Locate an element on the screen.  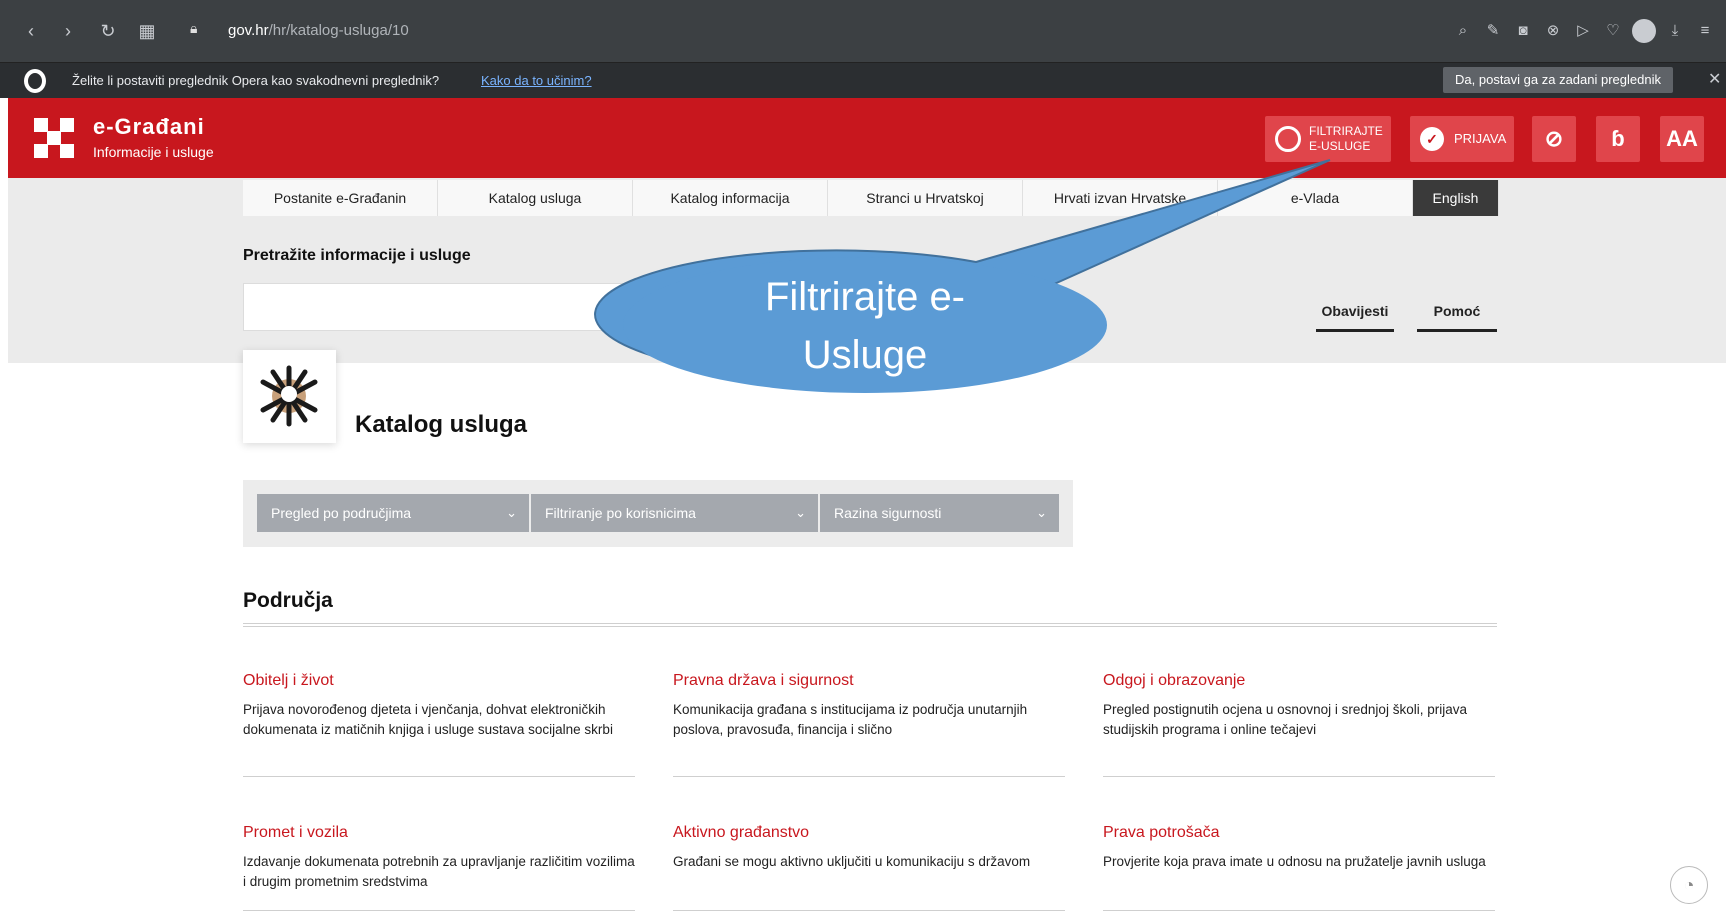
security-dropdown: Razina sigurnosti ⌄ is located at coordinates (939, 513).